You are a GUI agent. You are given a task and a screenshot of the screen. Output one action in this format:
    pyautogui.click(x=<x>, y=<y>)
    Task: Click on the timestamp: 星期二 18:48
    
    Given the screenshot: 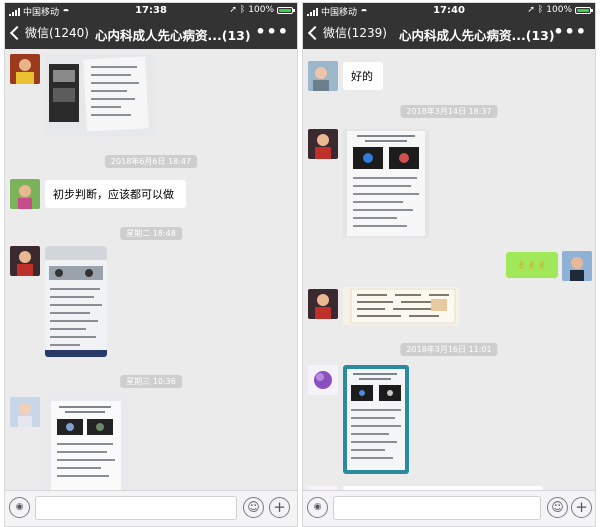 What is the action you would take?
    pyautogui.click(x=151, y=233)
    